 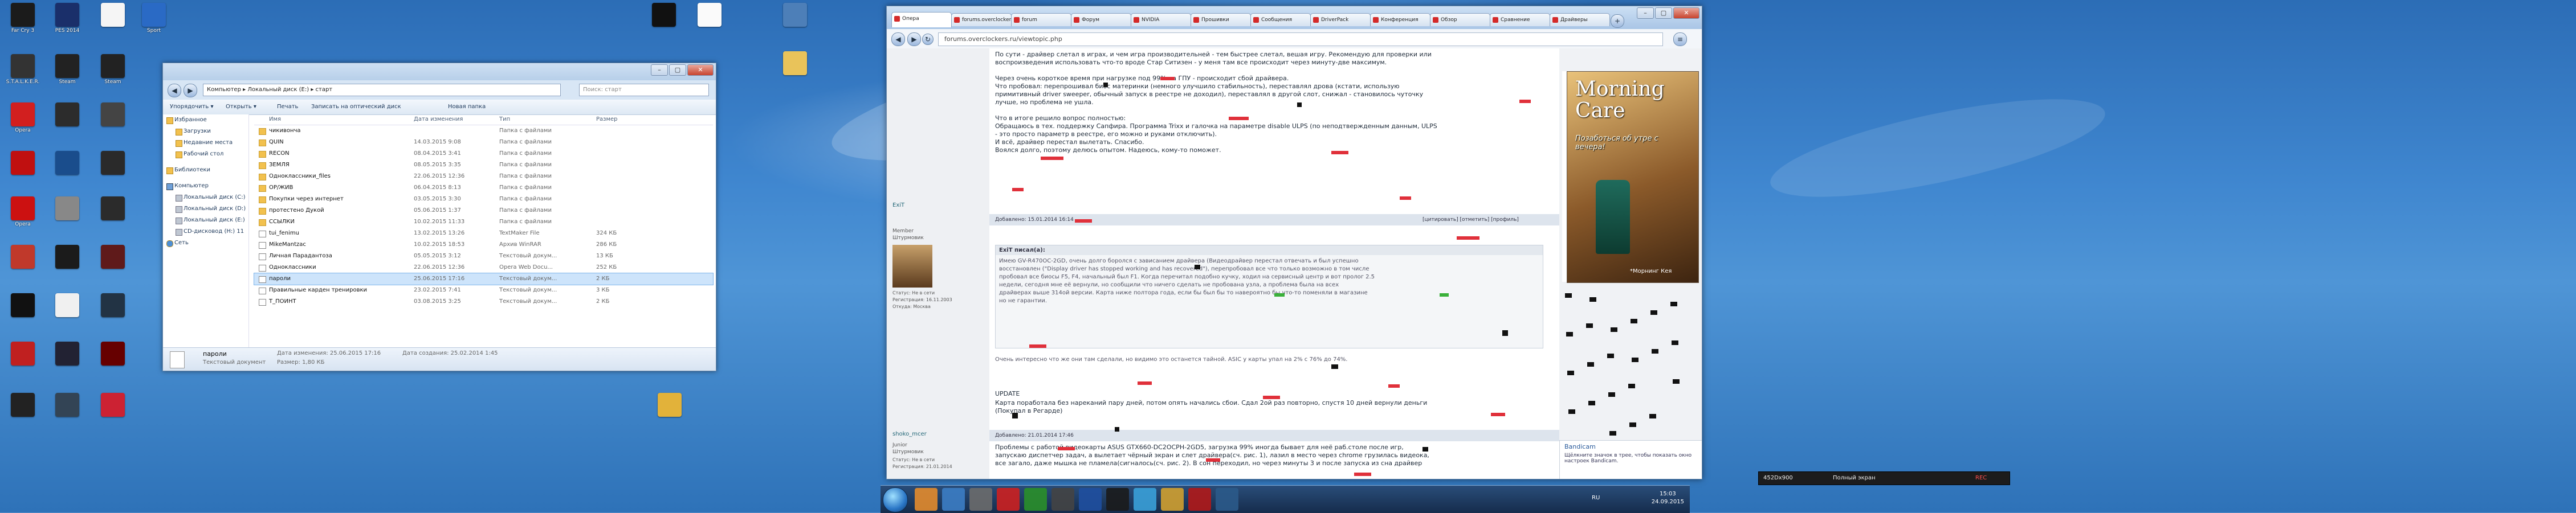 What do you see at coordinates (898, 39) in the screenshot?
I see `browser-back-button: ◀` at bounding box center [898, 39].